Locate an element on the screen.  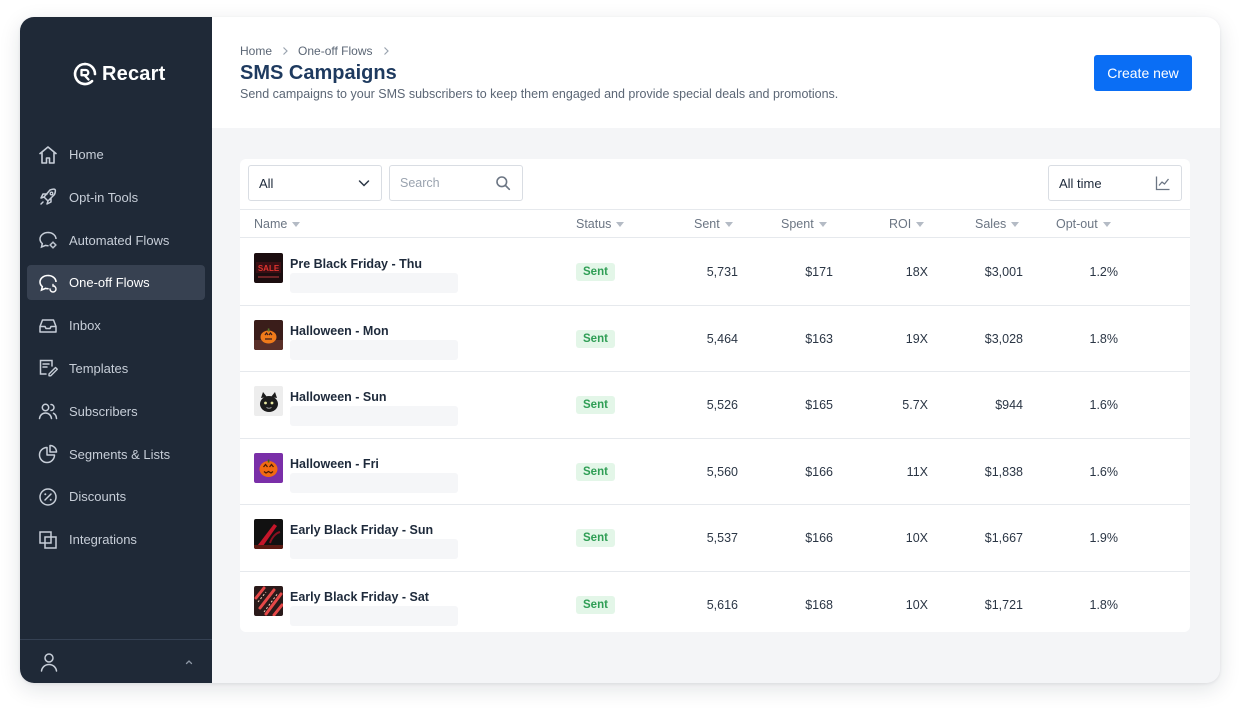
sidebar-item-home: Home is located at coordinates (116, 154).